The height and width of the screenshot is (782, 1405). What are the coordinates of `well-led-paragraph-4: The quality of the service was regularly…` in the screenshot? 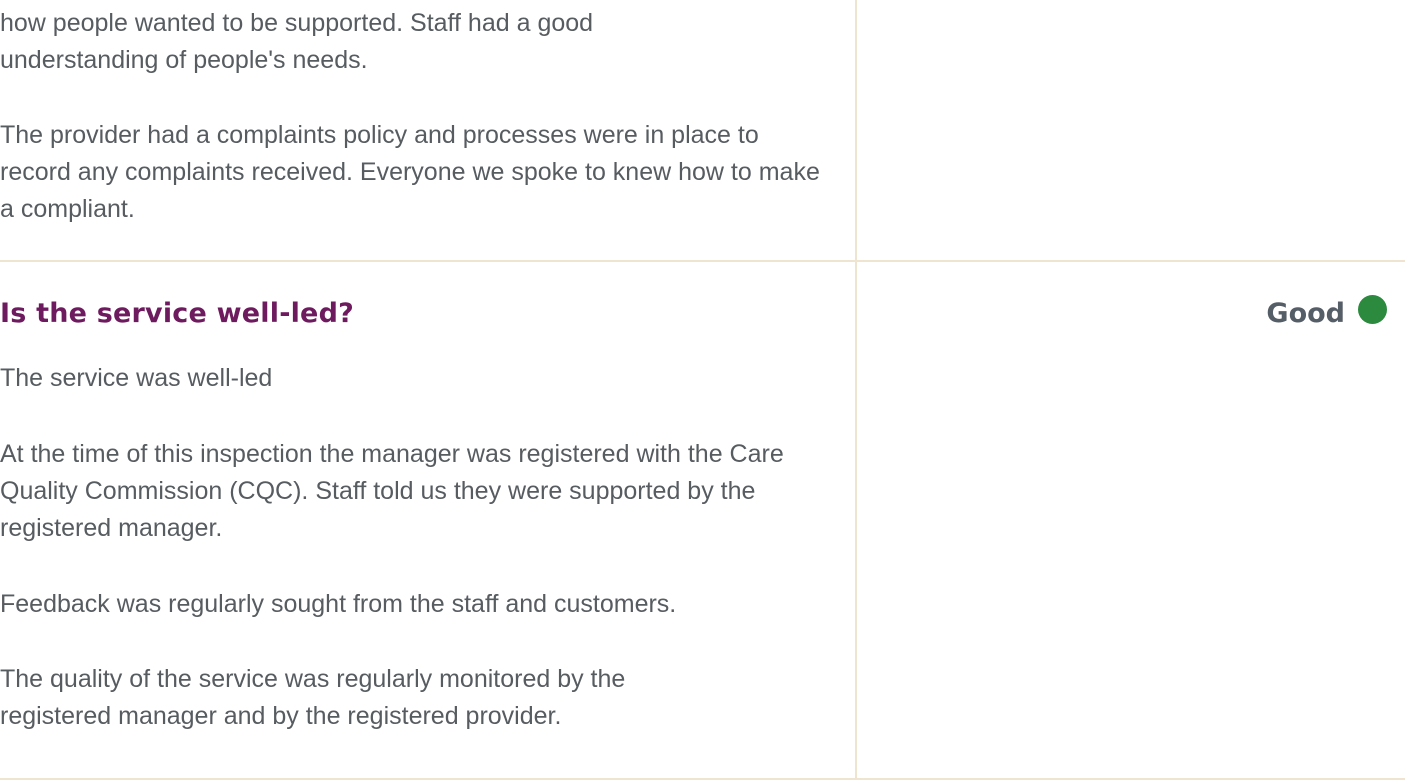 It's located at (313, 697).